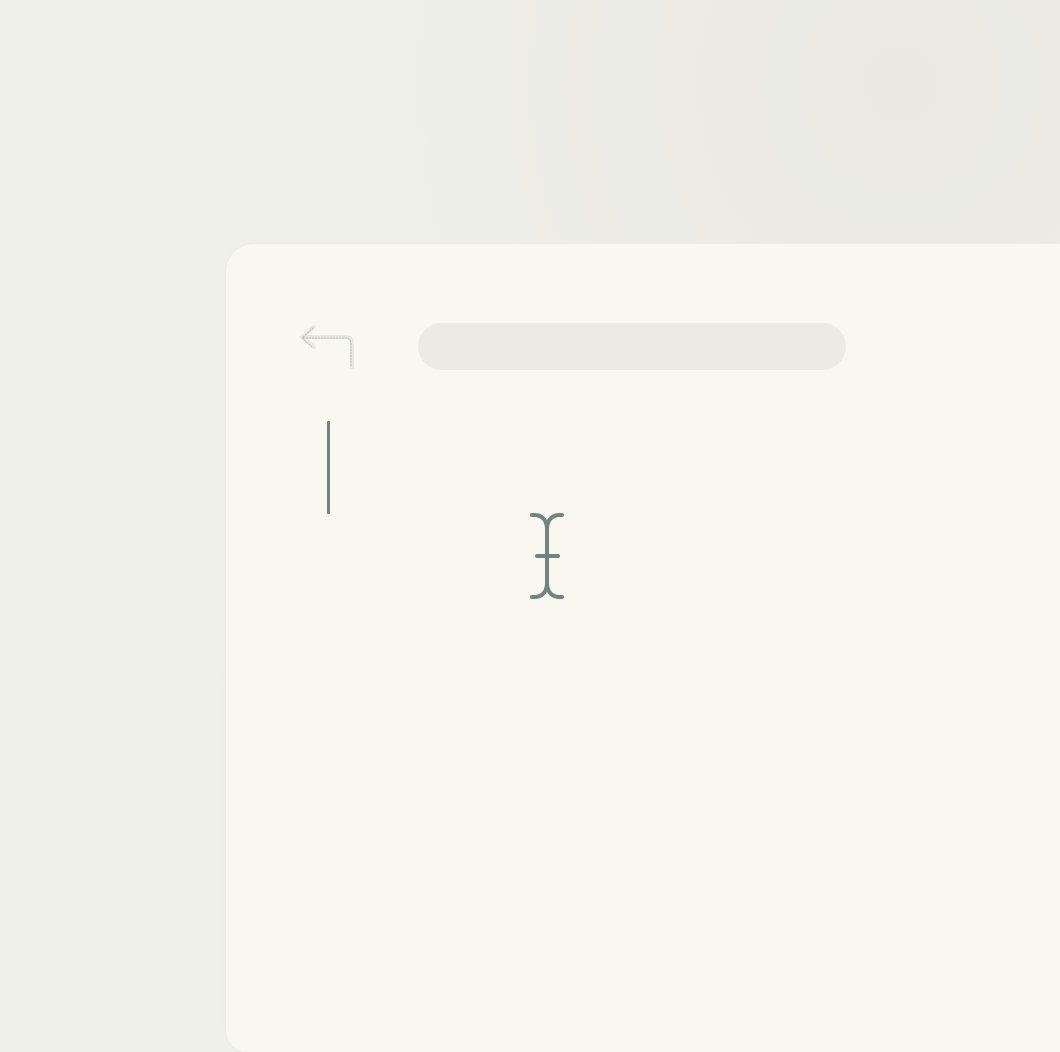 The width and height of the screenshot is (1060, 1052). I want to click on address-bar, so click(632, 346).